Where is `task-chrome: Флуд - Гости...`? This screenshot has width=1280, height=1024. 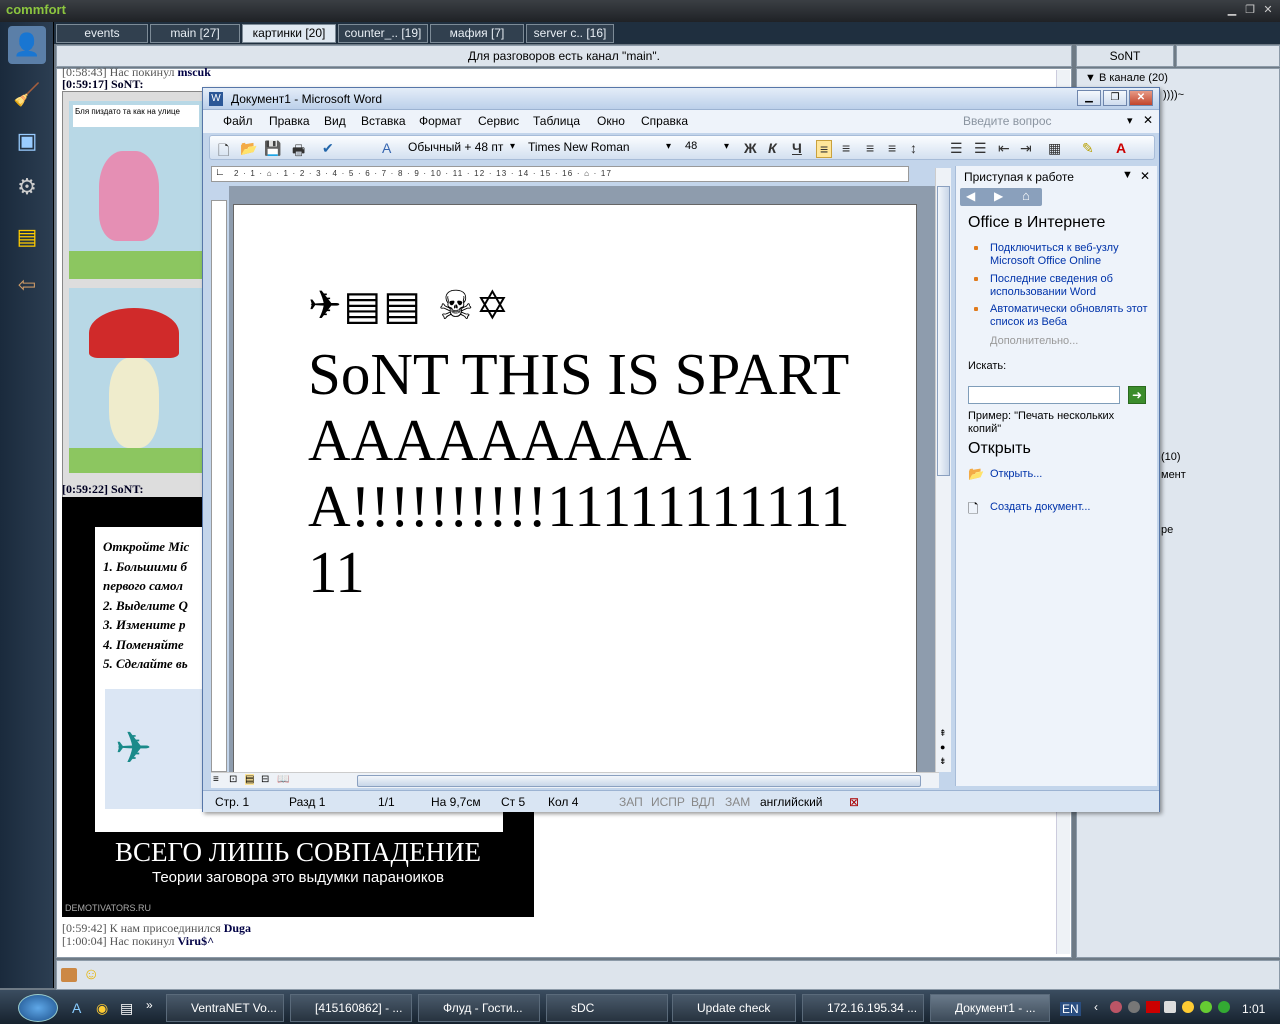 task-chrome: Флуд - Гости... is located at coordinates (479, 1008).